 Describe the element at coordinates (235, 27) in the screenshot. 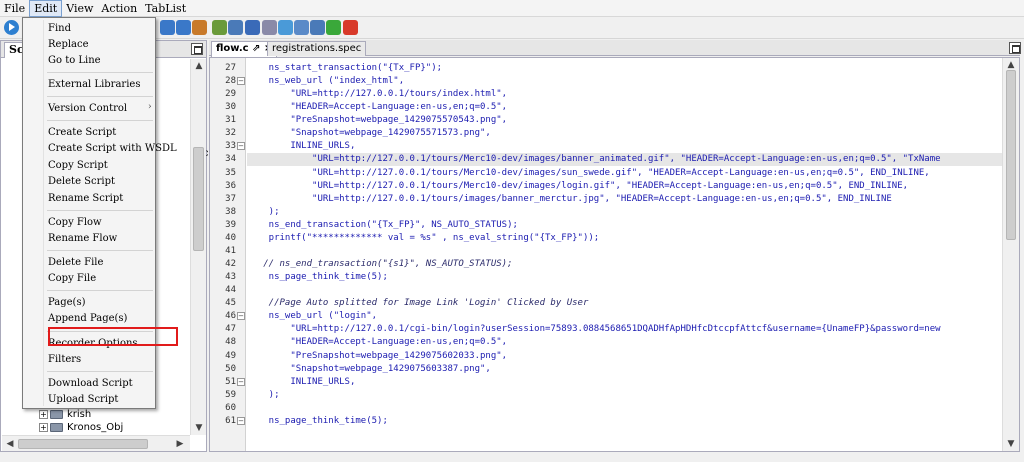

I see `search-icon` at that location.